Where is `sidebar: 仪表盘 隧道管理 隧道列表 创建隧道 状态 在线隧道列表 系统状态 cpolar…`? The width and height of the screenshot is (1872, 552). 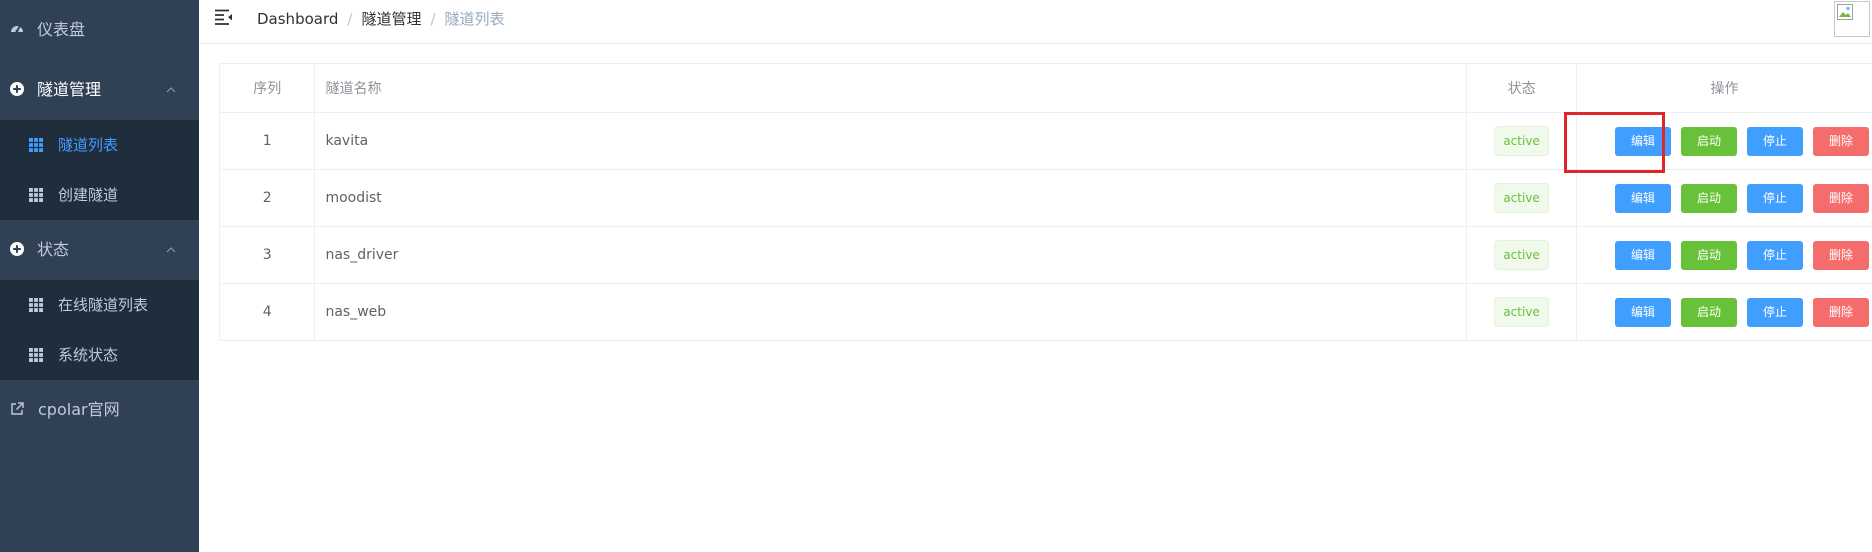 sidebar: 仪表盘 隧道管理 隧道列表 创建隧道 状态 在线隧道列表 系统状态 cpolar… is located at coordinates (99, 276).